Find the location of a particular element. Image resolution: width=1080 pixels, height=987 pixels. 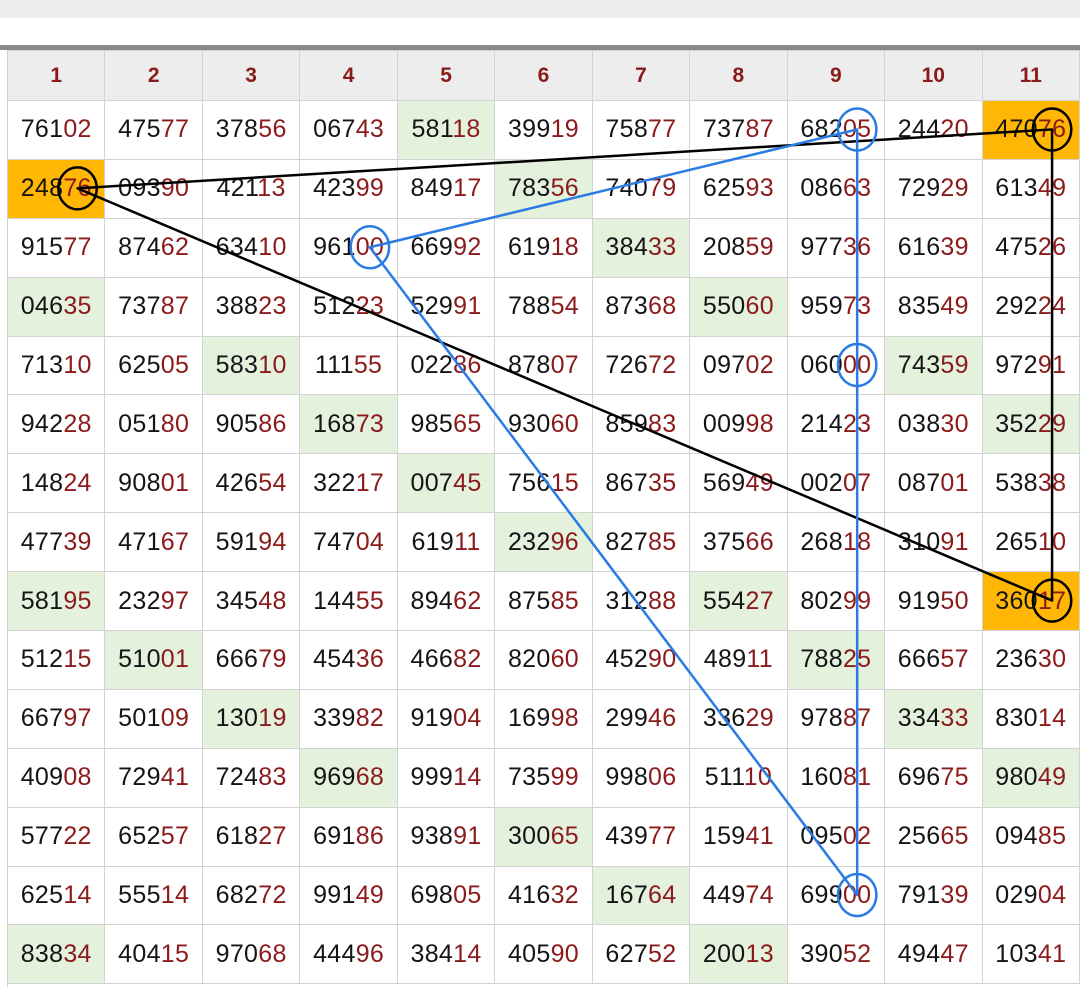

cell-lead-digits: 007 is located at coordinates (432, 482).